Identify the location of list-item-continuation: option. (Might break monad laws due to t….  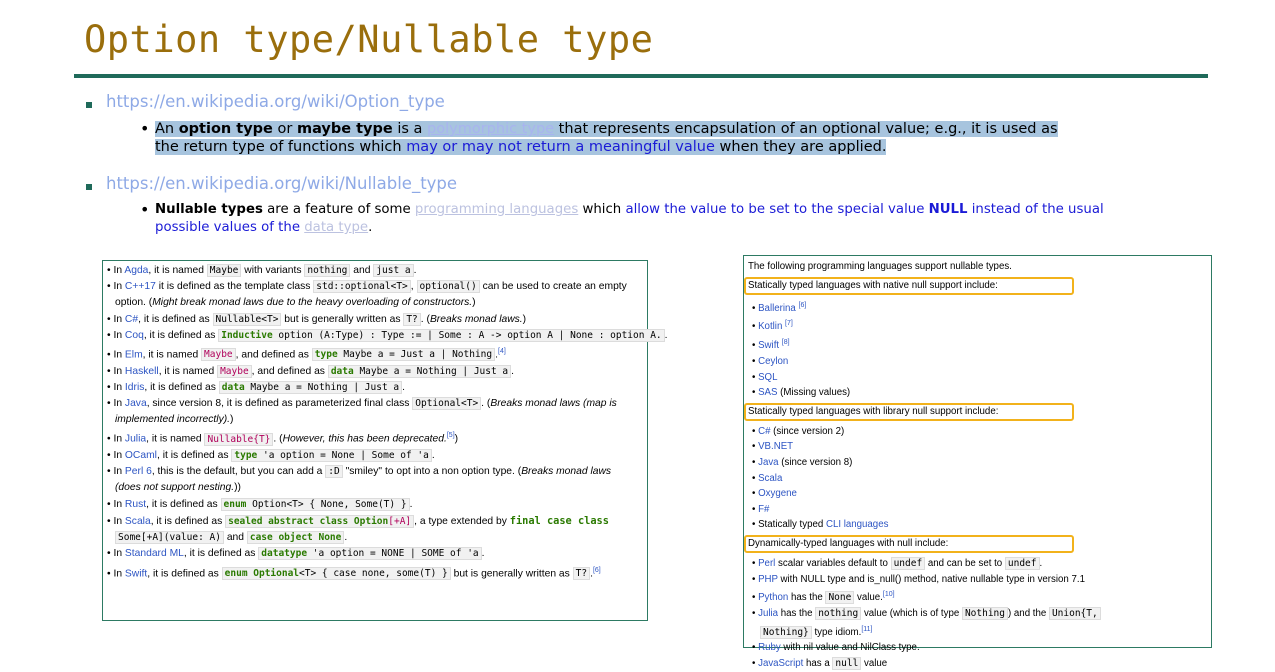
(295, 303).